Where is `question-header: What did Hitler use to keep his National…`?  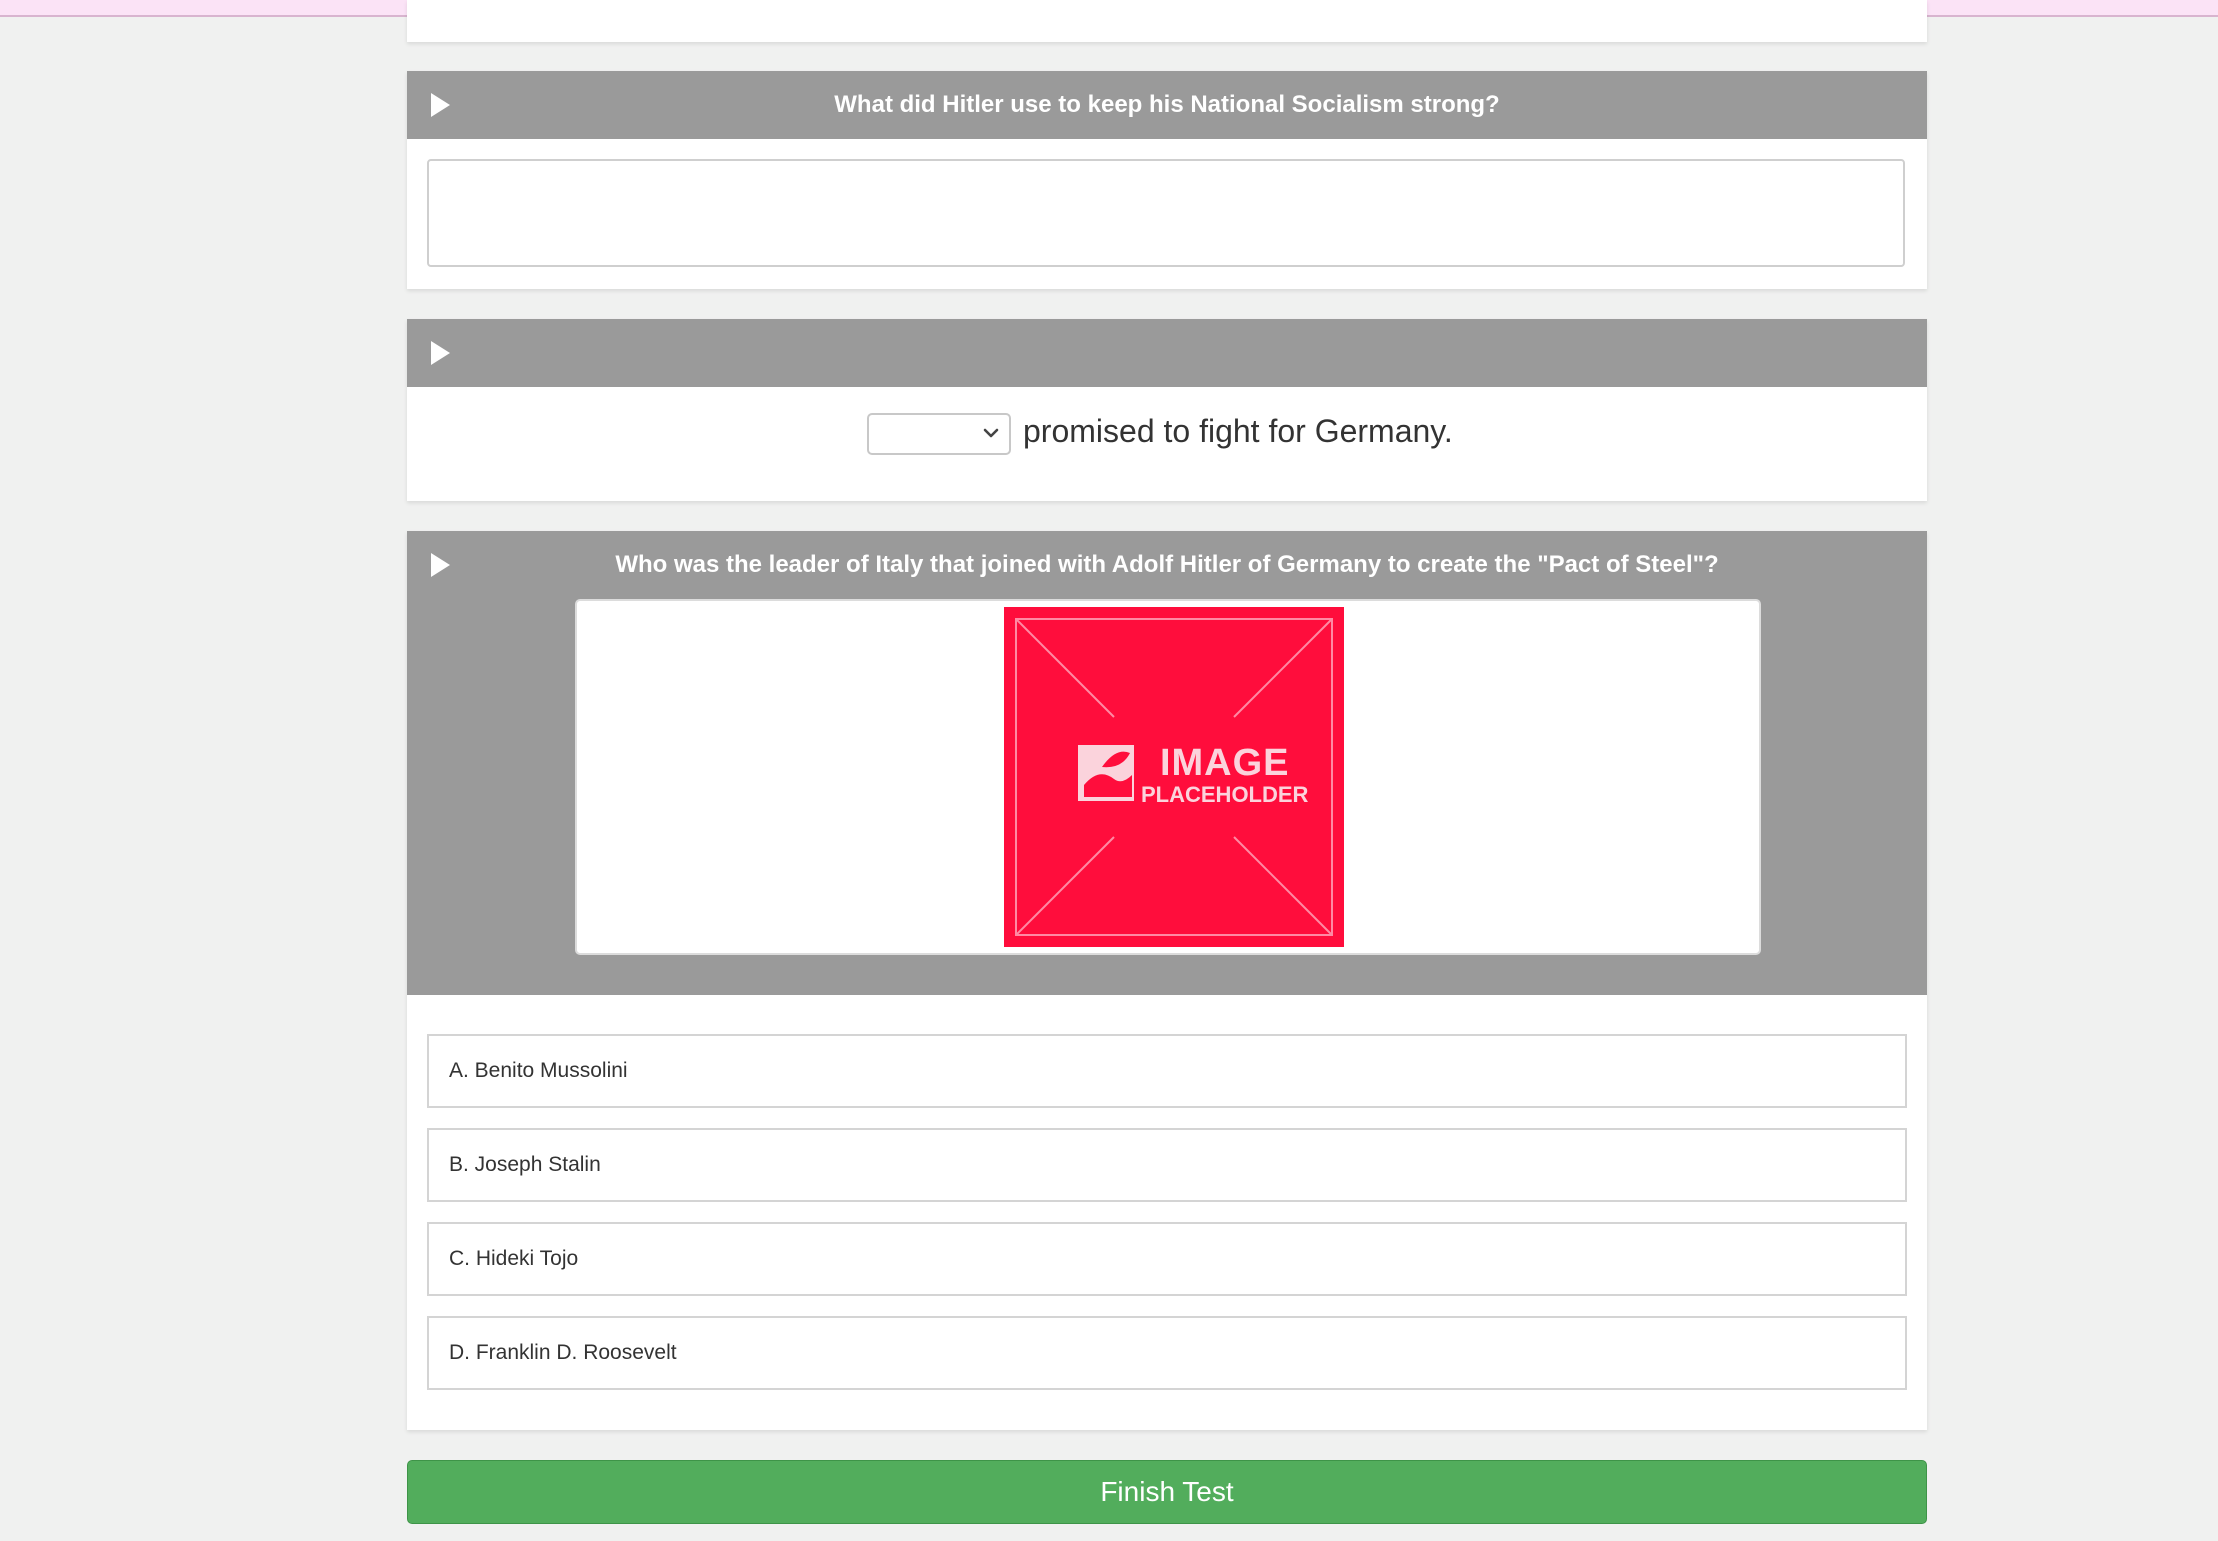
question-header: What did Hitler use to keep his National… is located at coordinates (1167, 105).